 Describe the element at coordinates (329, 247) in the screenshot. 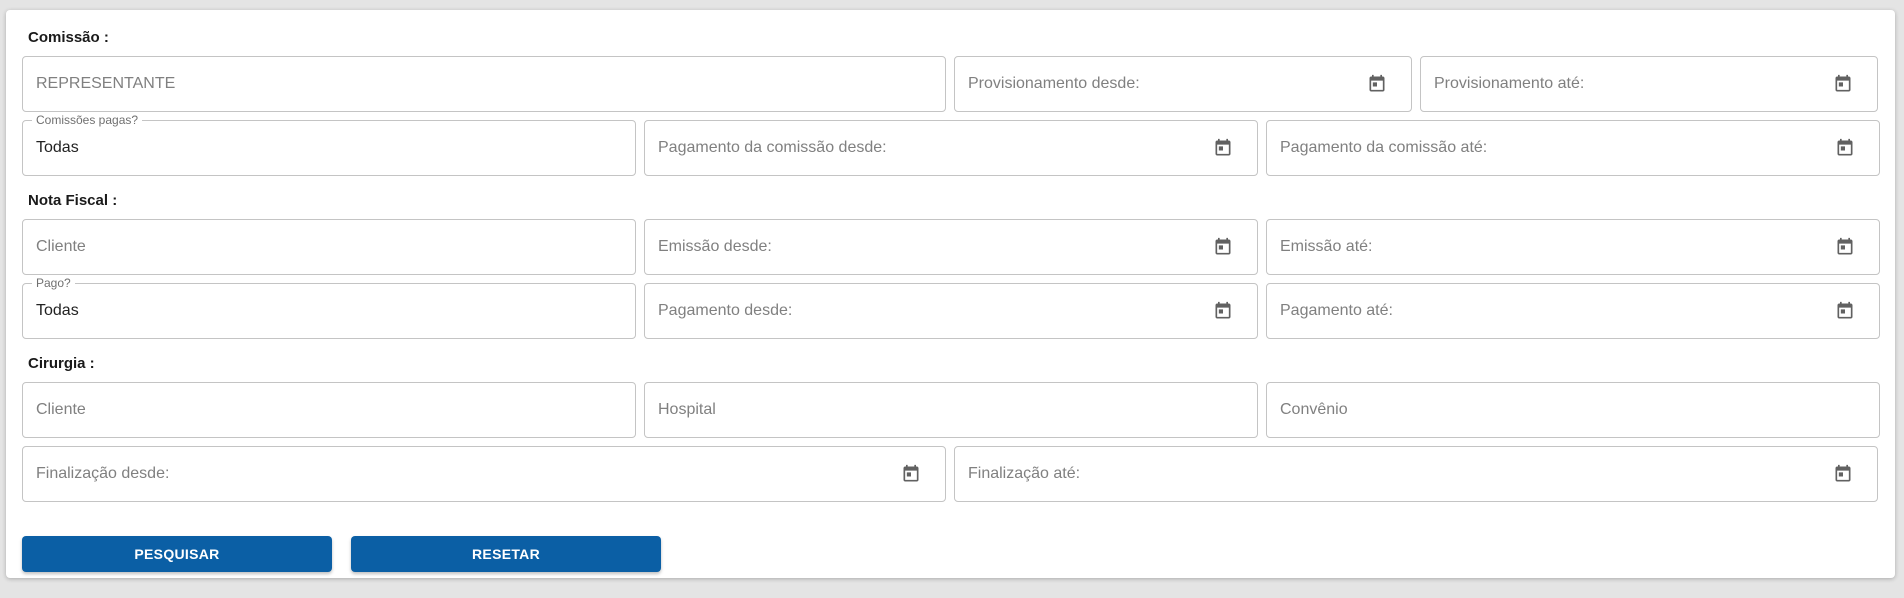

I see `nf-cliente-input: Cliente` at that location.